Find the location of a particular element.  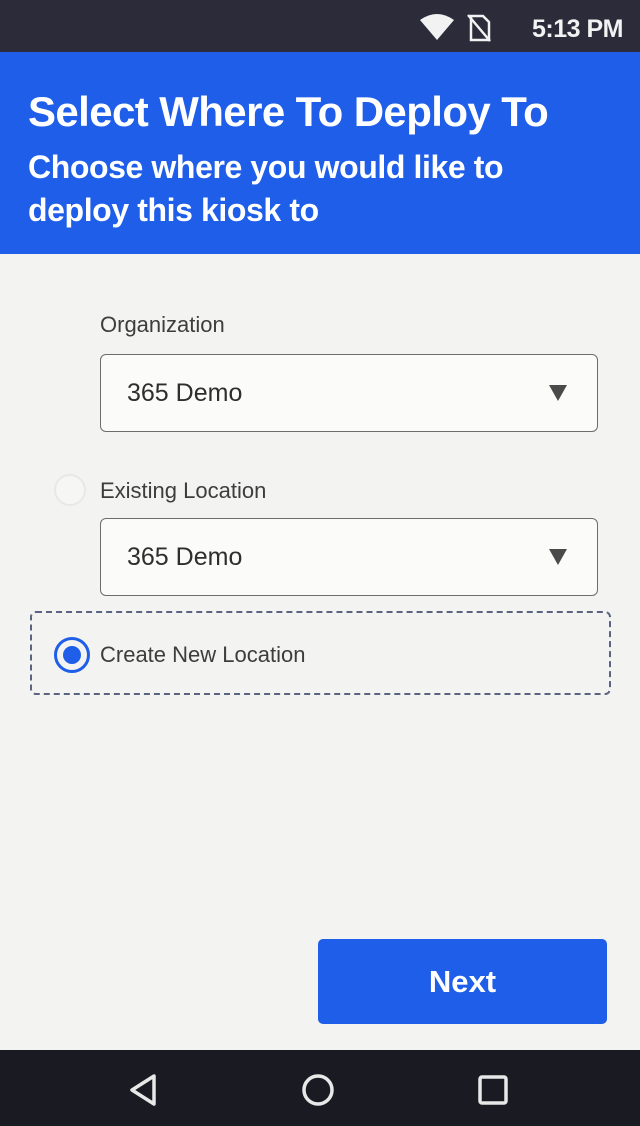

home-icon is located at coordinates (318, 1090).